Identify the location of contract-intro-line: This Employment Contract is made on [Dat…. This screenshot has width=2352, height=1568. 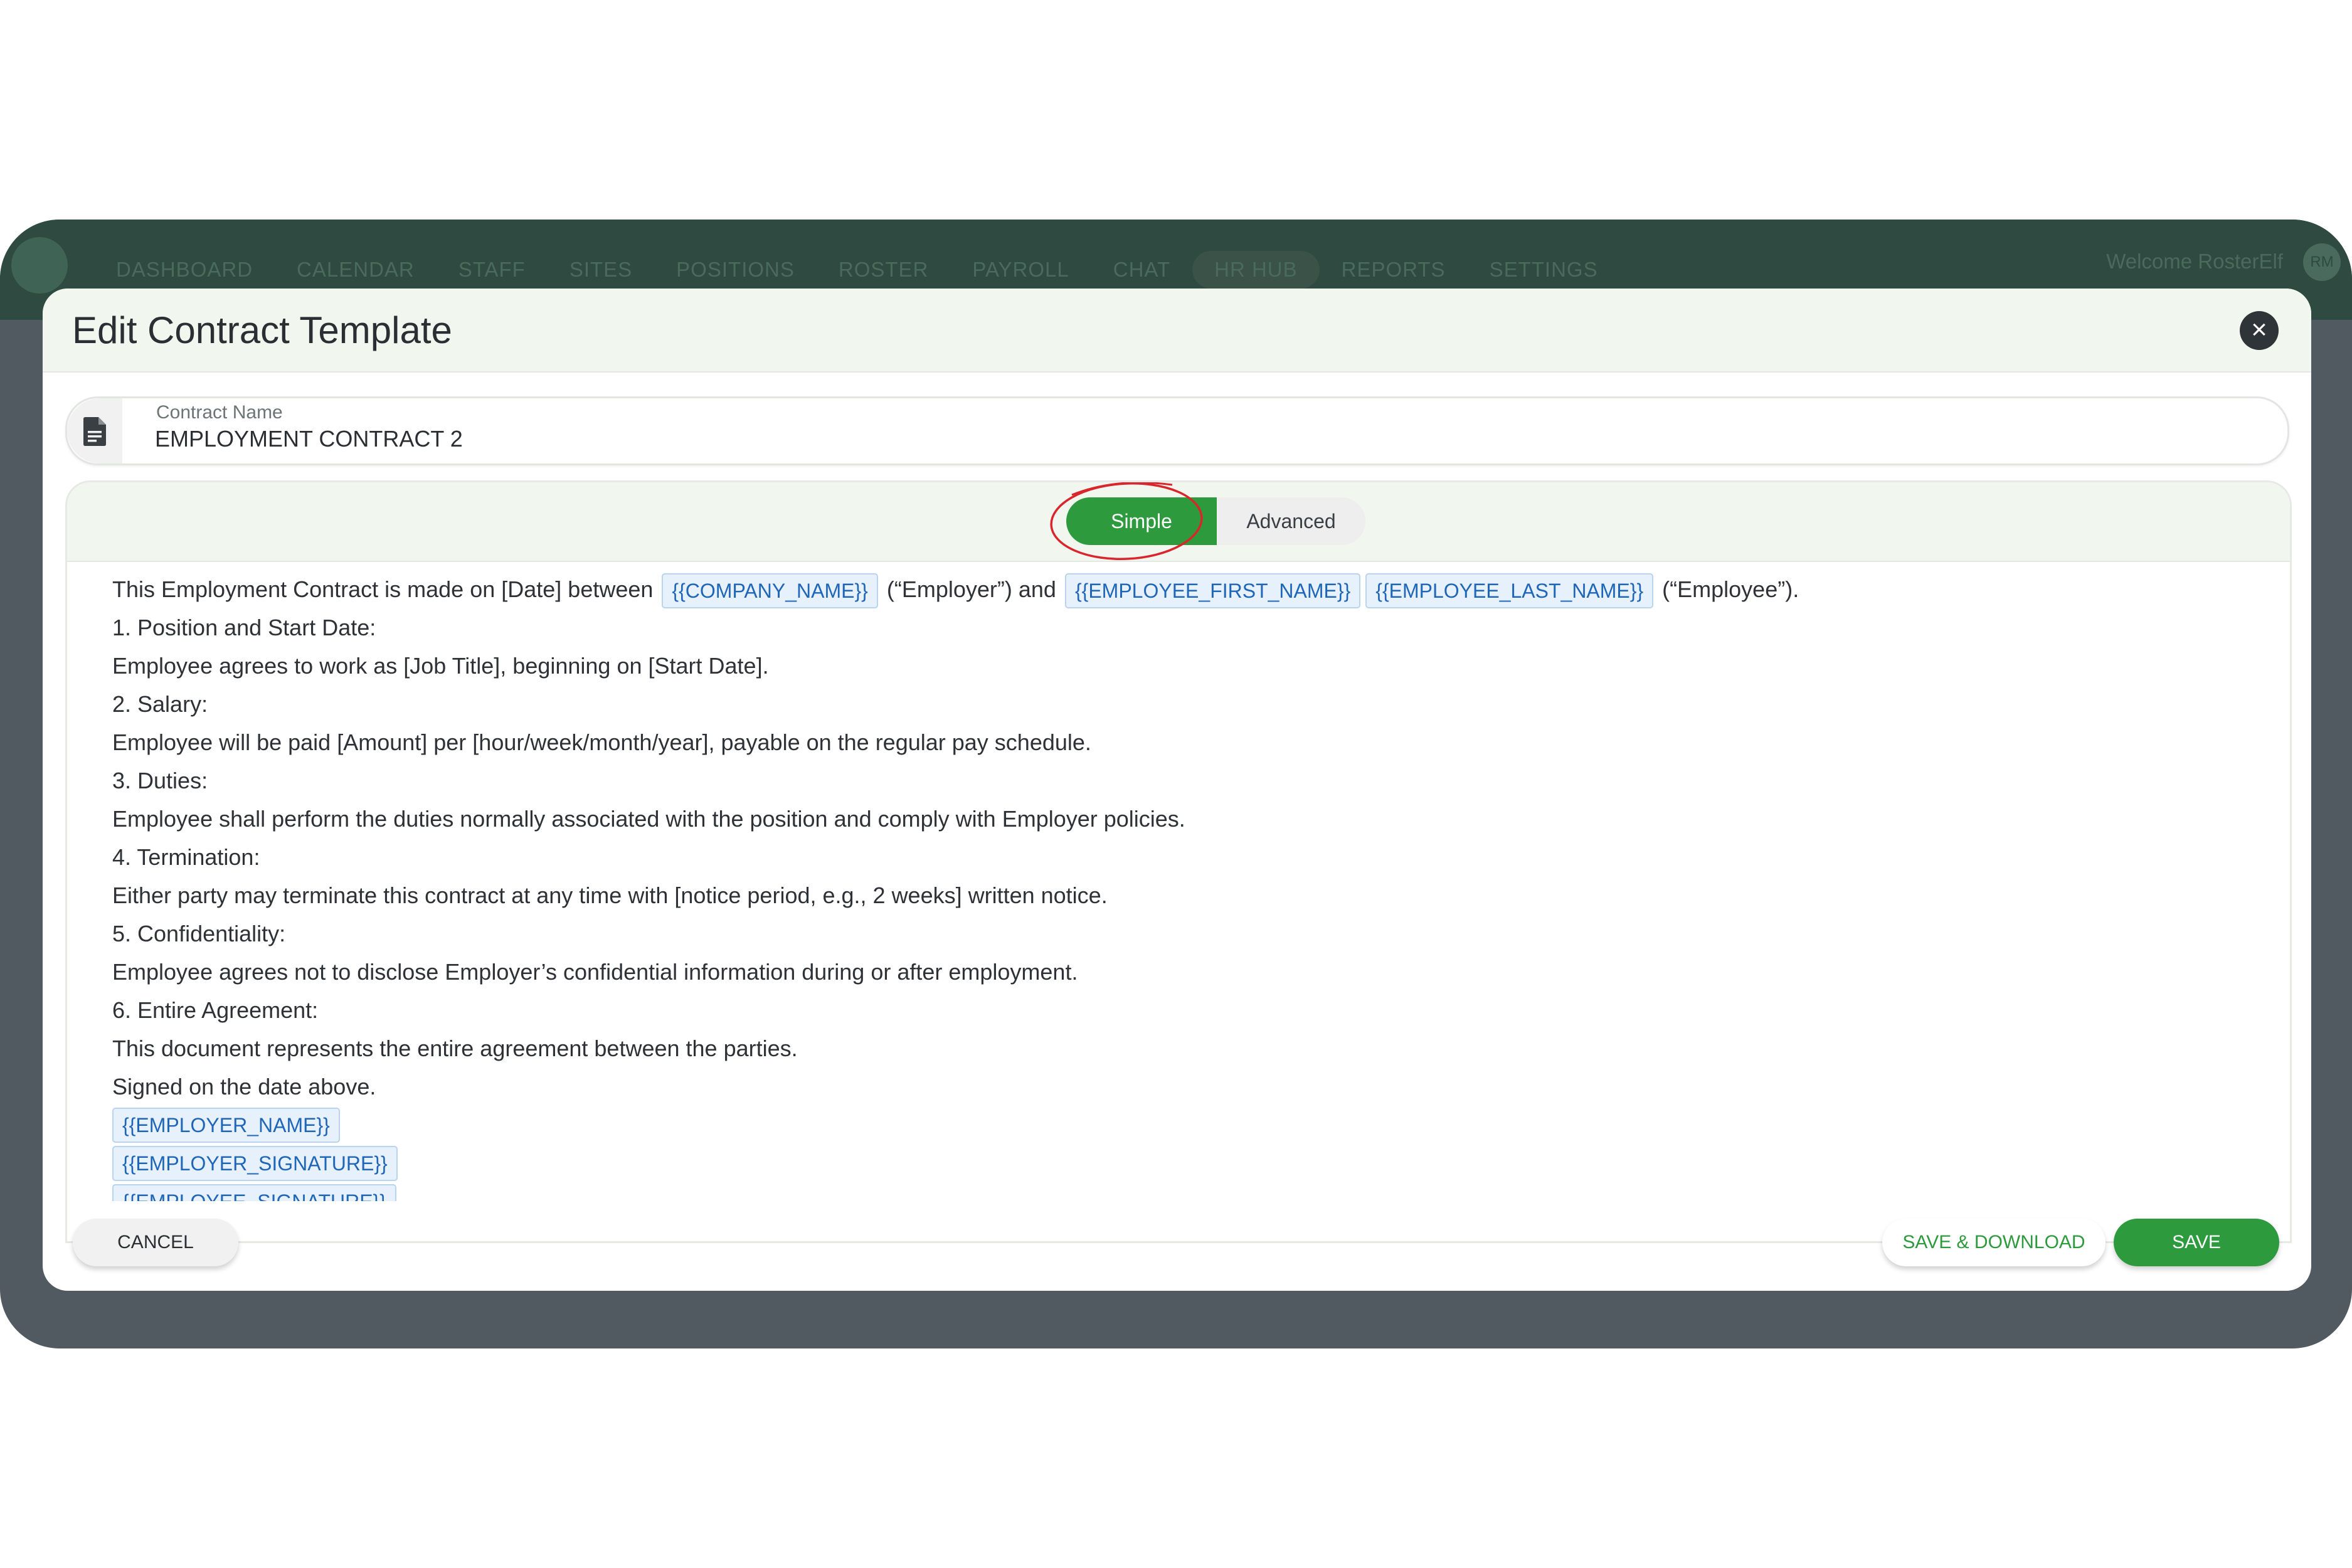
(1178, 589).